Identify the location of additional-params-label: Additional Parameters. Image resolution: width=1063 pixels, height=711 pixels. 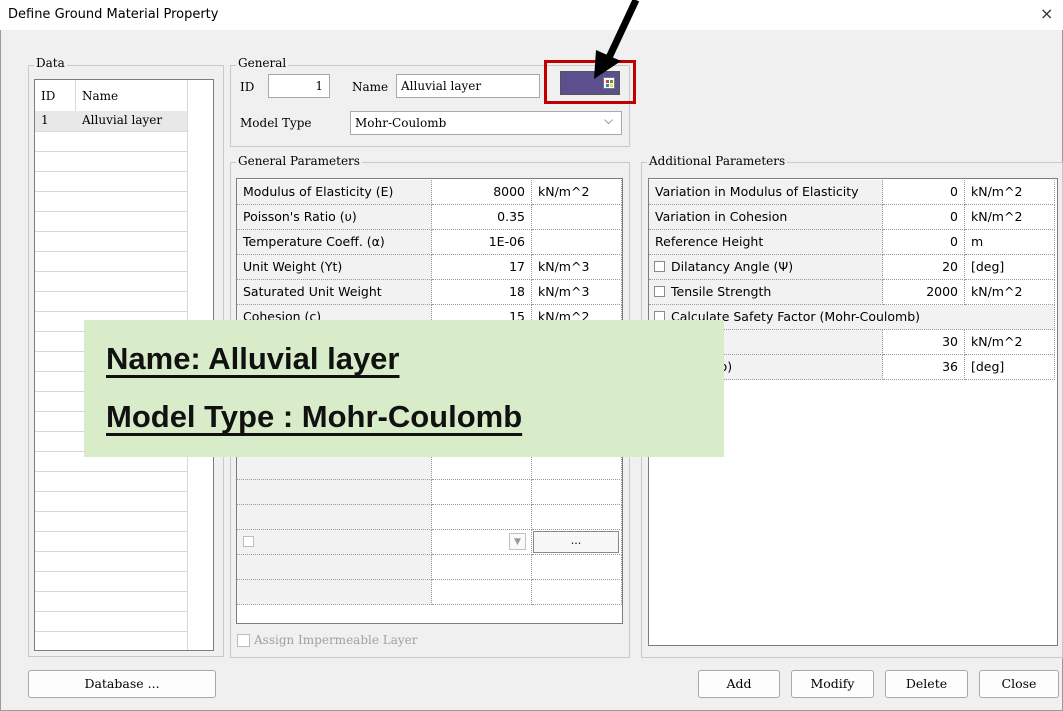
(717, 161).